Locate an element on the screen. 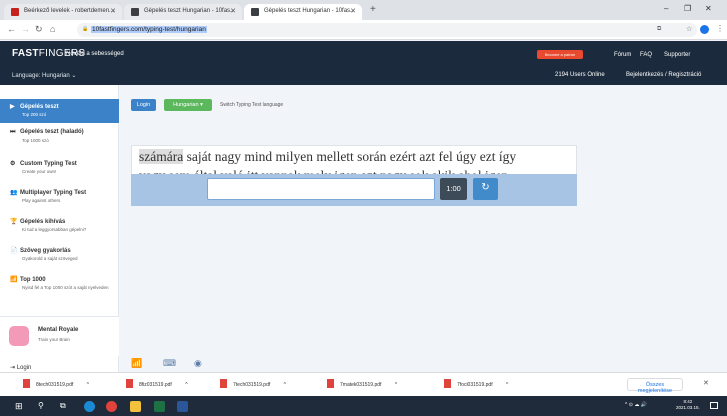 Image resolution: width=727 pixels, height=416 pixels. task-view-icon: ⧉ is located at coordinates (63, 406).